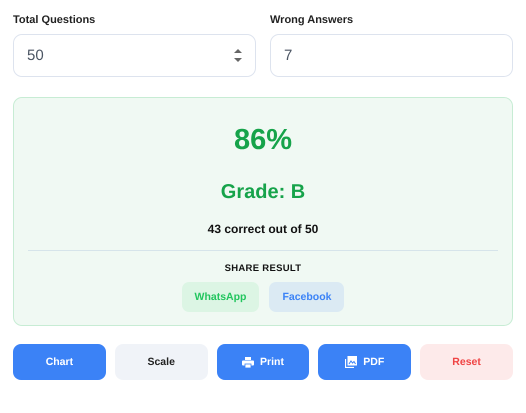 The height and width of the screenshot is (413, 526). Describe the element at coordinates (54, 20) in the screenshot. I see `field-label: Total Questions` at that location.